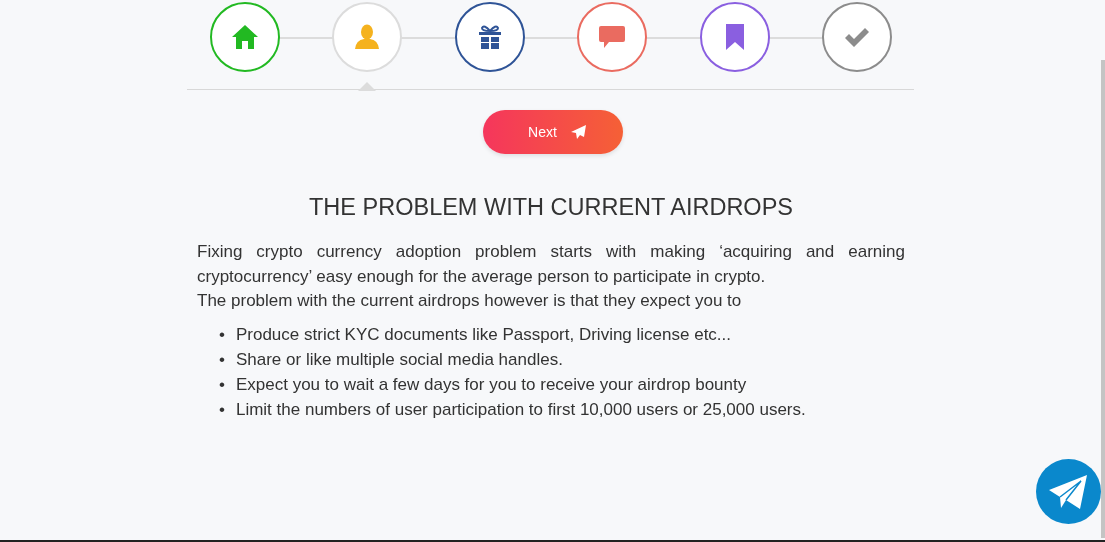  What do you see at coordinates (552, 132) in the screenshot?
I see `next-button: Next` at bounding box center [552, 132].